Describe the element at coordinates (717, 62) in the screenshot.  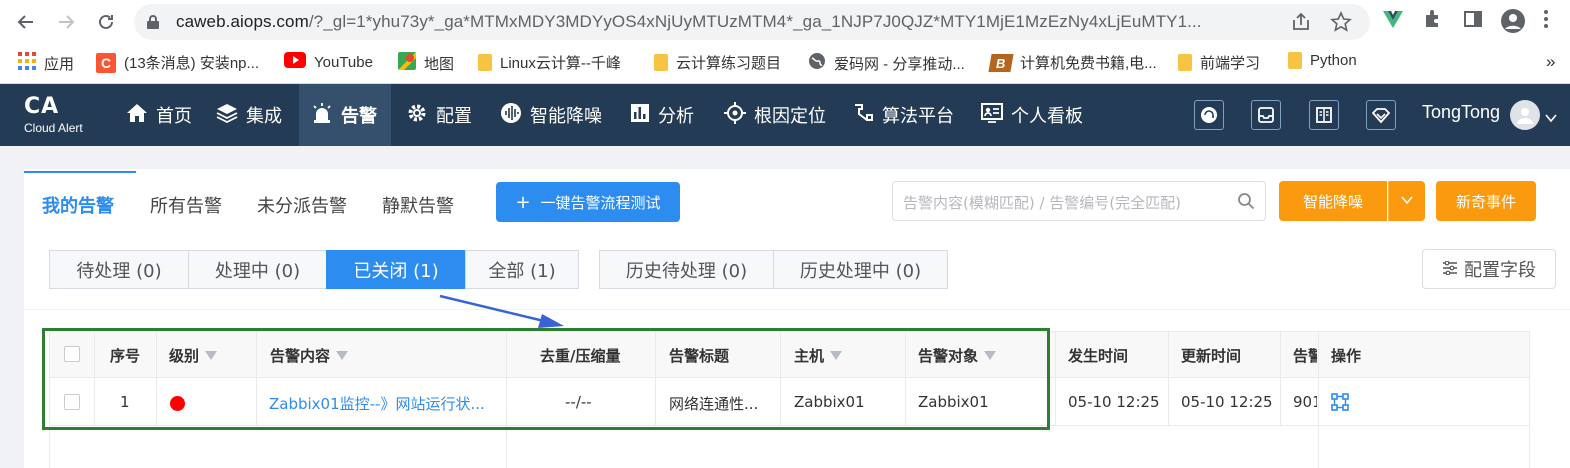
I see `bookmark-cloud-exercises: 云计算练习题目` at that location.